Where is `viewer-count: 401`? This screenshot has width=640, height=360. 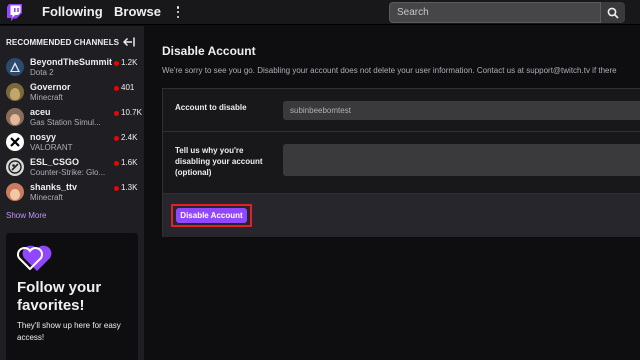 viewer-count: 401 is located at coordinates (128, 87).